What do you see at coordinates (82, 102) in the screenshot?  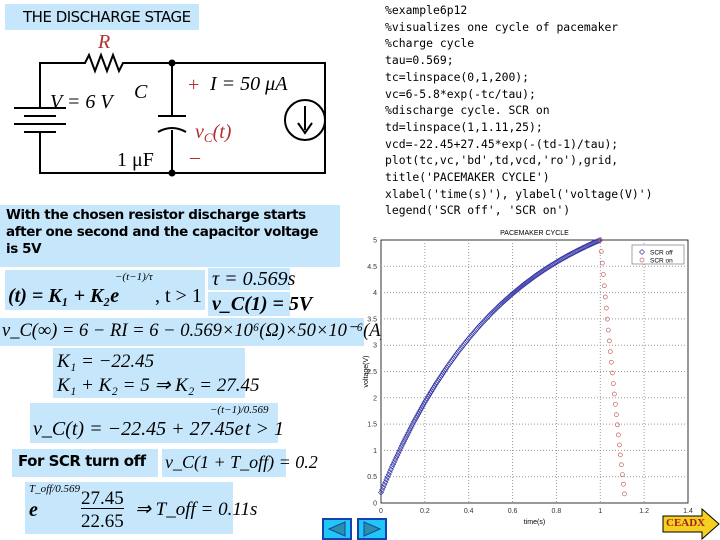 I see `voltage-source-label: V = 6 V` at bounding box center [82, 102].